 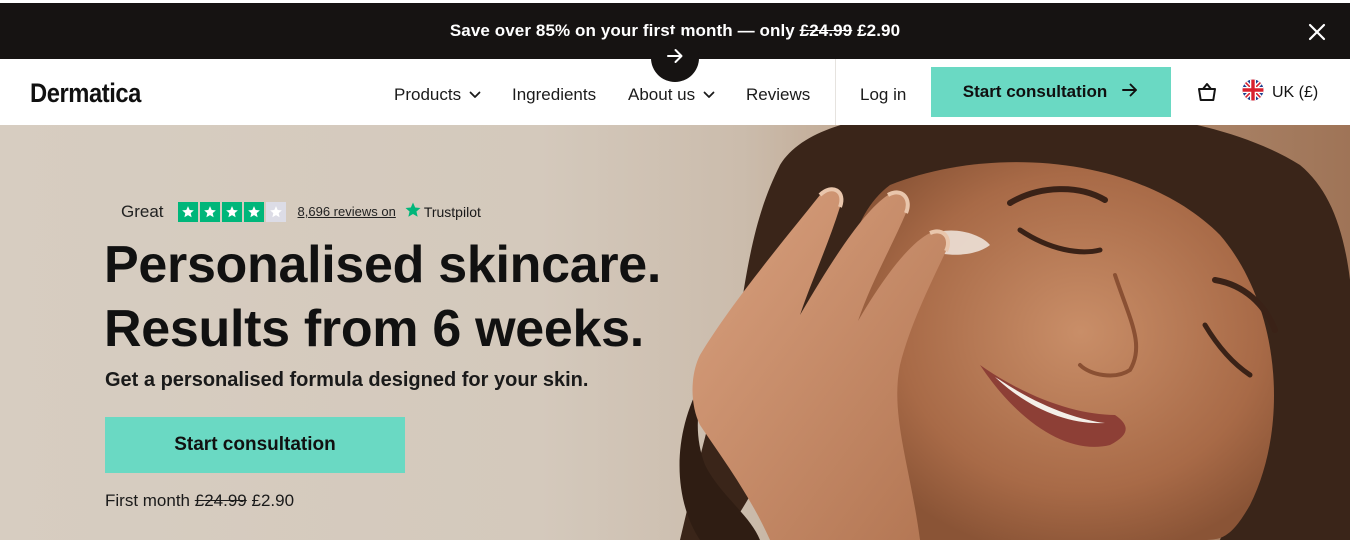 I want to click on promo-next-button, so click(x=675, y=58).